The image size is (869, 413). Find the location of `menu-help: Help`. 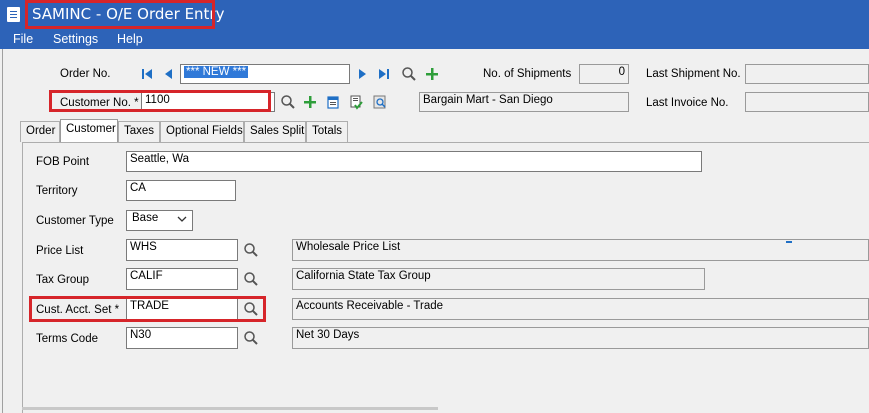

menu-help: Help is located at coordinates (130, 39).